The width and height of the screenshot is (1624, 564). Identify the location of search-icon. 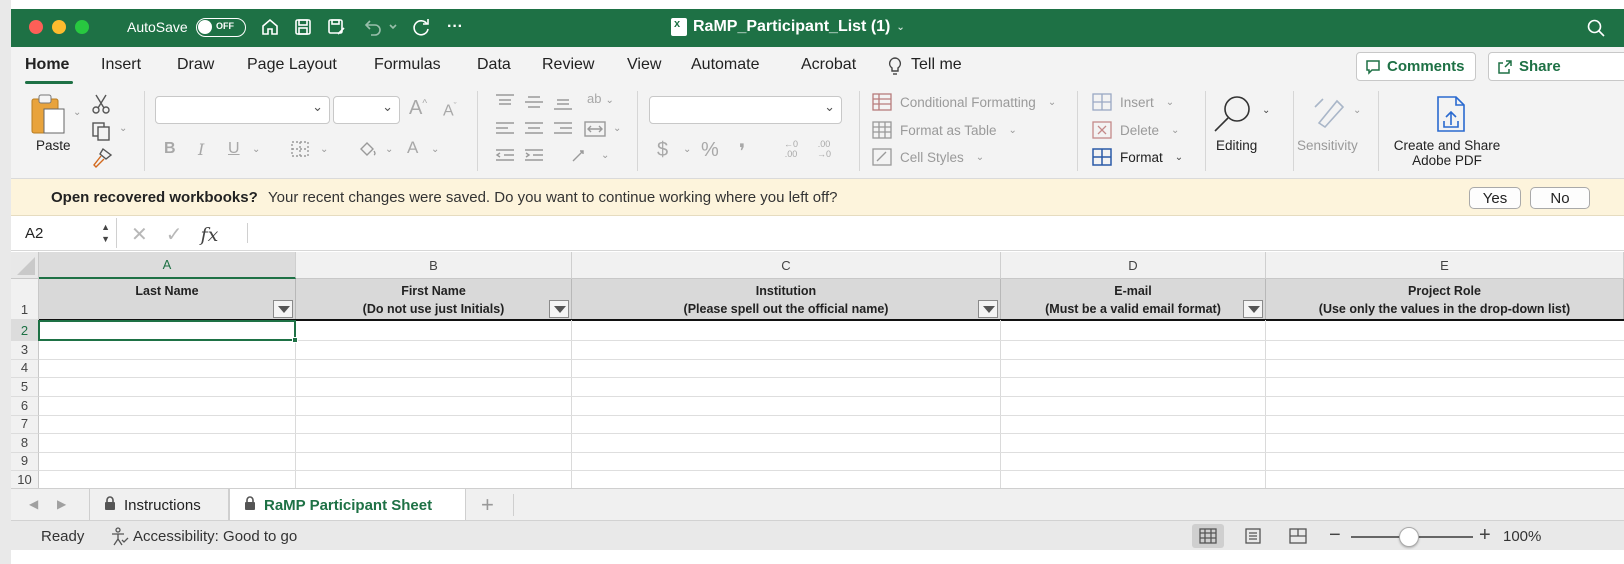
(1596, 28).